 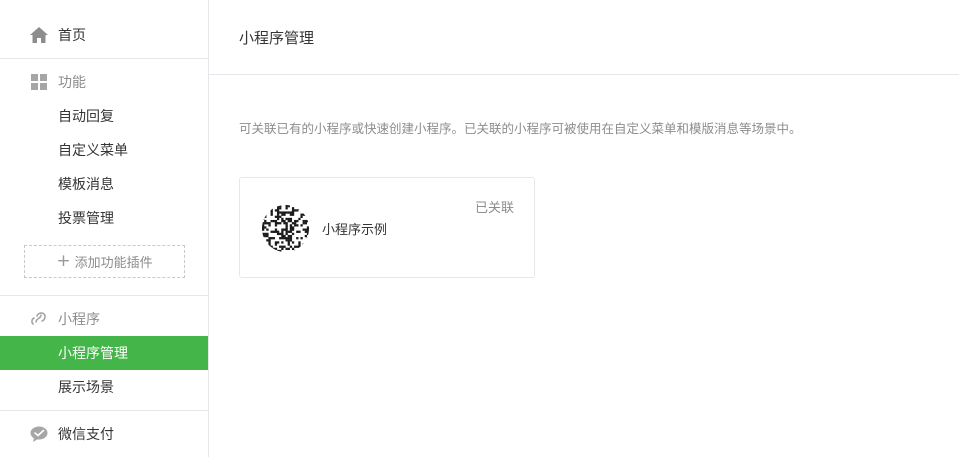 What do you see at coordinates (63, 261) in the screenshot?
I see `plus-icon: +` at bounding box center [63, 261].